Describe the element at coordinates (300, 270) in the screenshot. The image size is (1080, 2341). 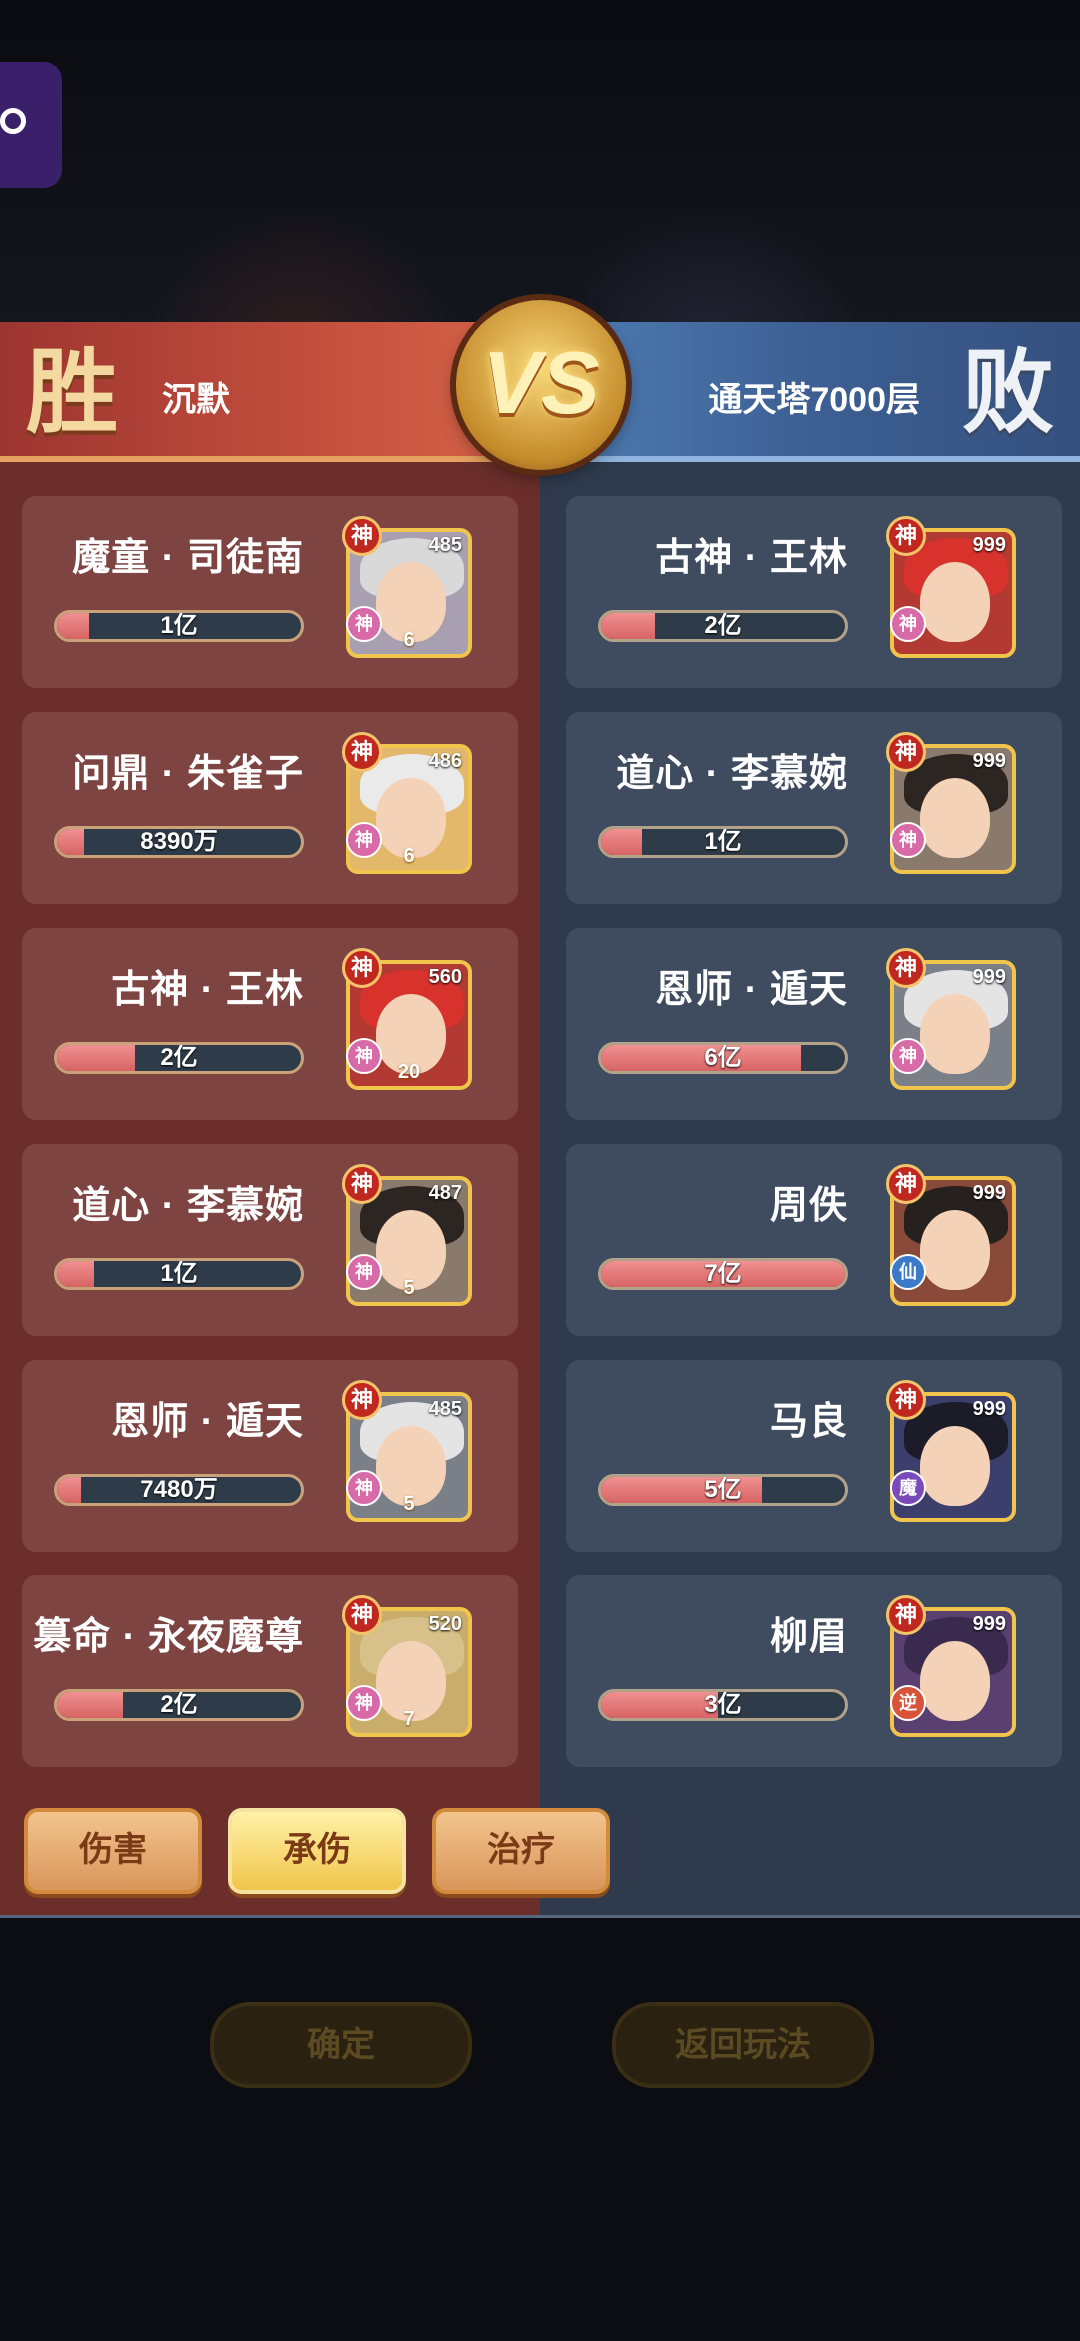
I see `decor-flame-left` at that location.